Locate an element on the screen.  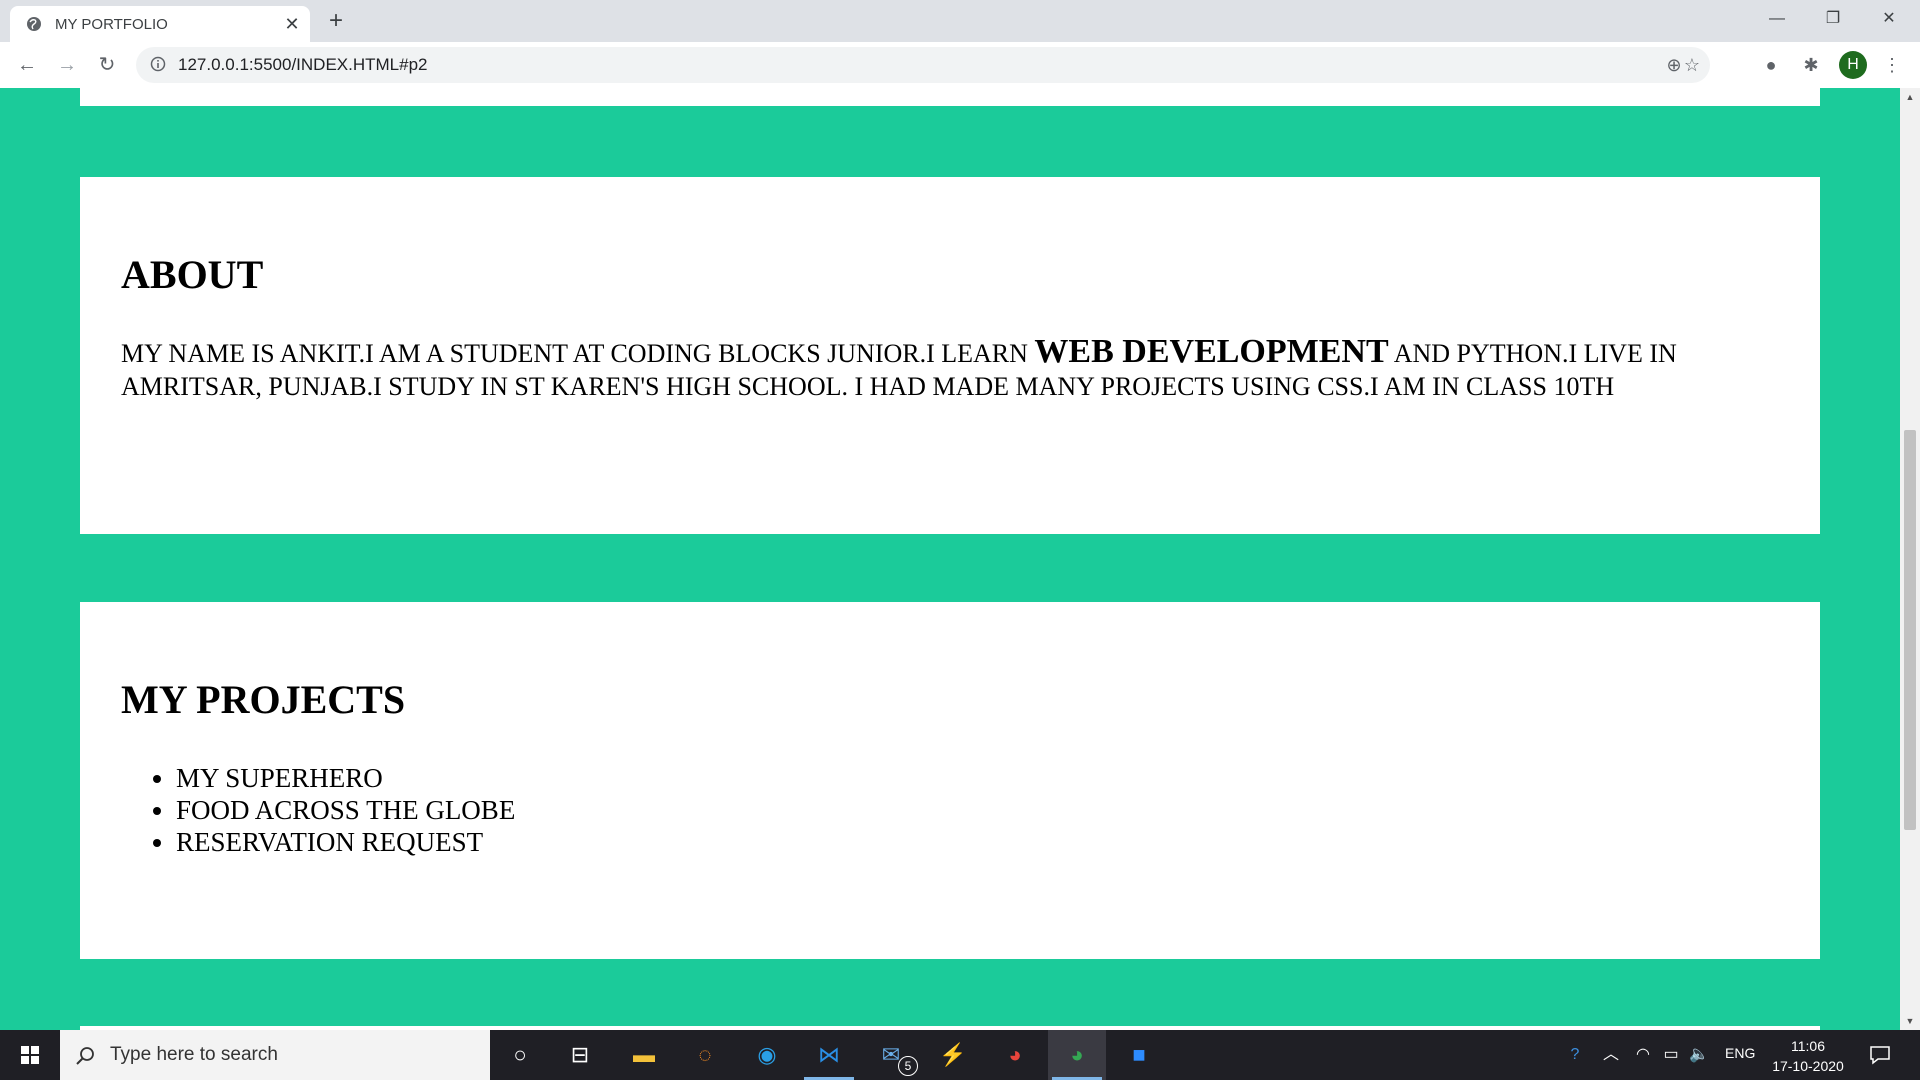
extension-circle-icon: ● is located at coordinates (1771, 65).